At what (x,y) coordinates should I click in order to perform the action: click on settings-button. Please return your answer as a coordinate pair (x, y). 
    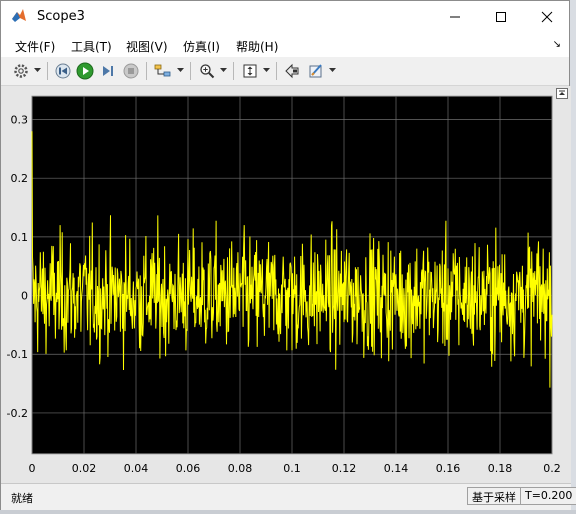
    Looking at the image, I should click on (21, 71).